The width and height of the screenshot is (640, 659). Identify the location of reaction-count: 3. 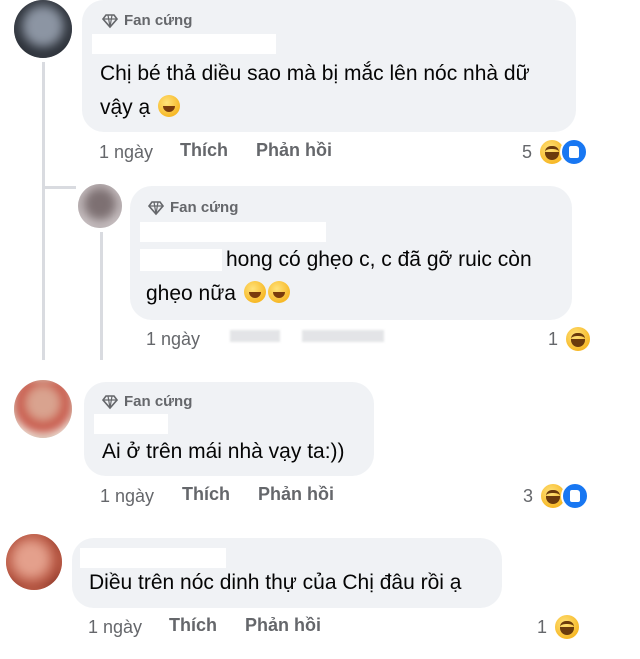
(528, 495).